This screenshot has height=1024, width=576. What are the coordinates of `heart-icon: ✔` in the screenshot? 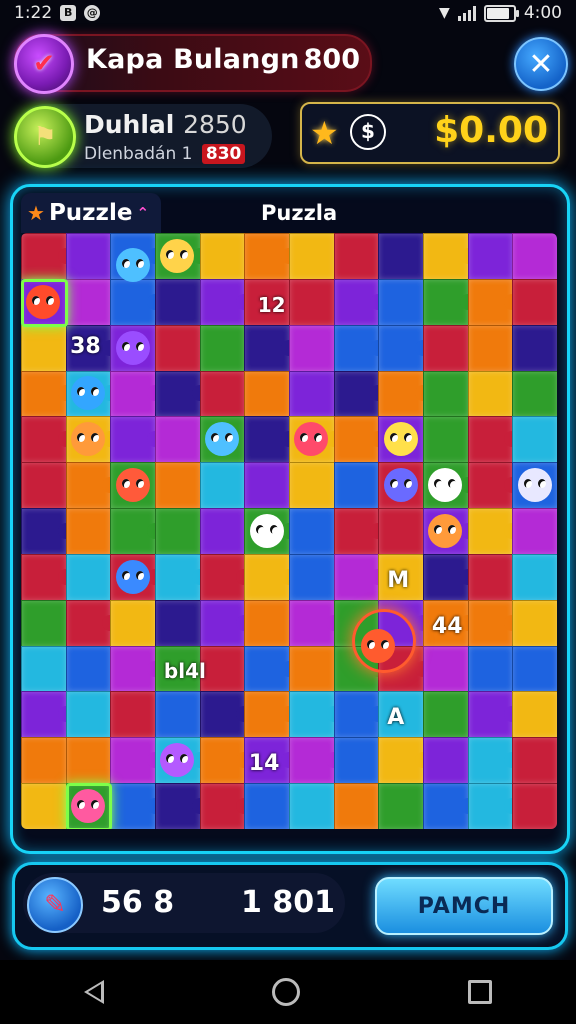 It's located at (44, 64).